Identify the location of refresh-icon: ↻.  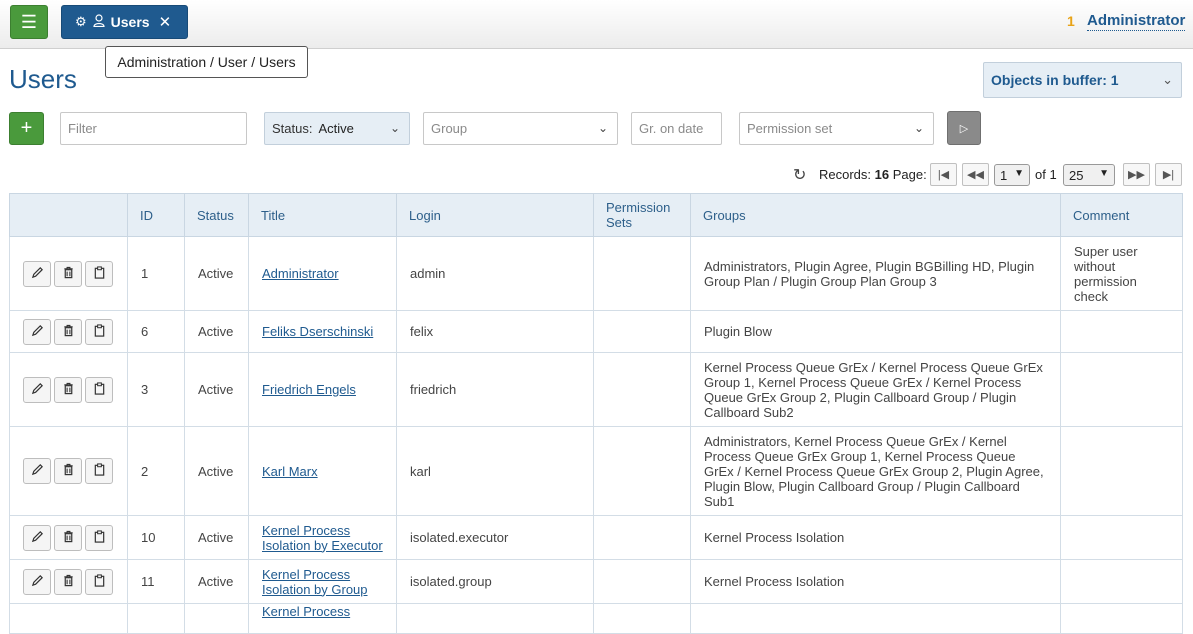
(799, 175).